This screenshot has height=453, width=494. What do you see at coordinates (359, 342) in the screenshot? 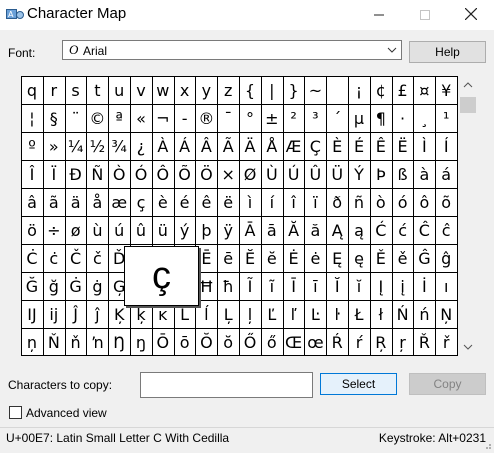
I see `character-cell: ŕ` at bounding box center [359, 342].